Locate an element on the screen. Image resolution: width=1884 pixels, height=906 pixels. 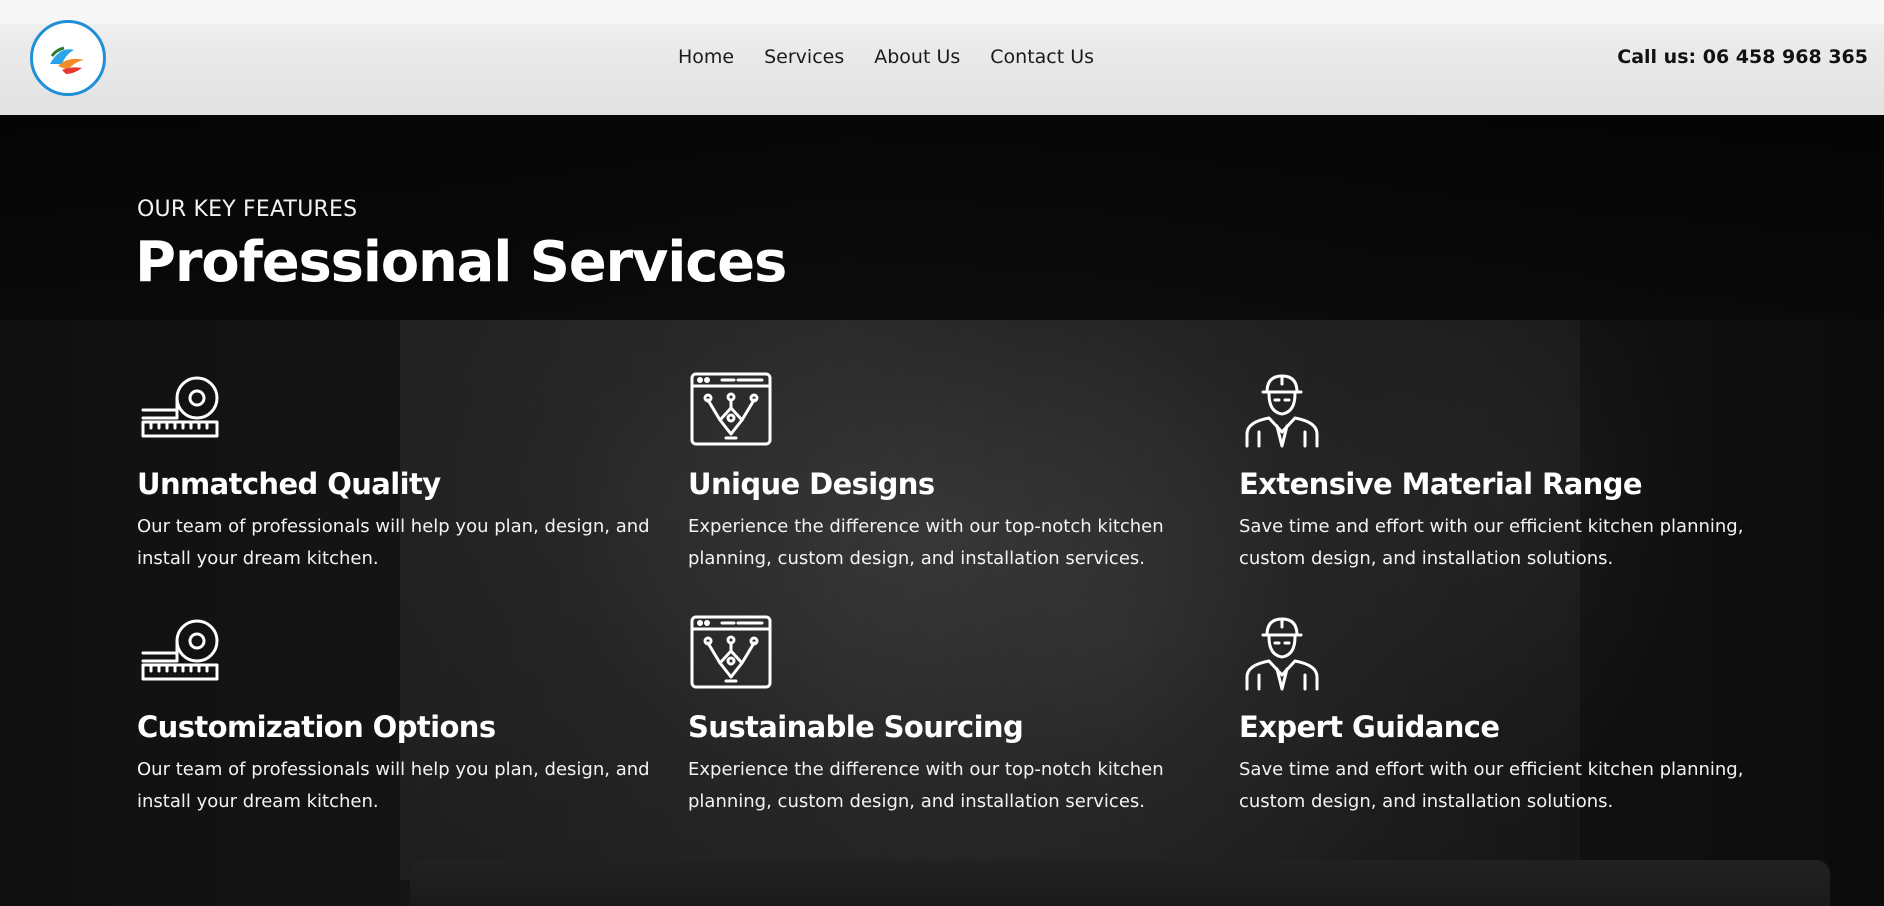
nav-contact-us: Contact Us is located at coordinates (1042, 57).